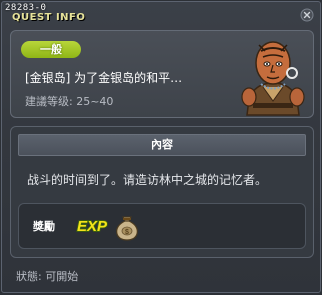 The width and height of the screenshot is (322, 295). I want to click on content-section-header: 內容, so click(162, 145).